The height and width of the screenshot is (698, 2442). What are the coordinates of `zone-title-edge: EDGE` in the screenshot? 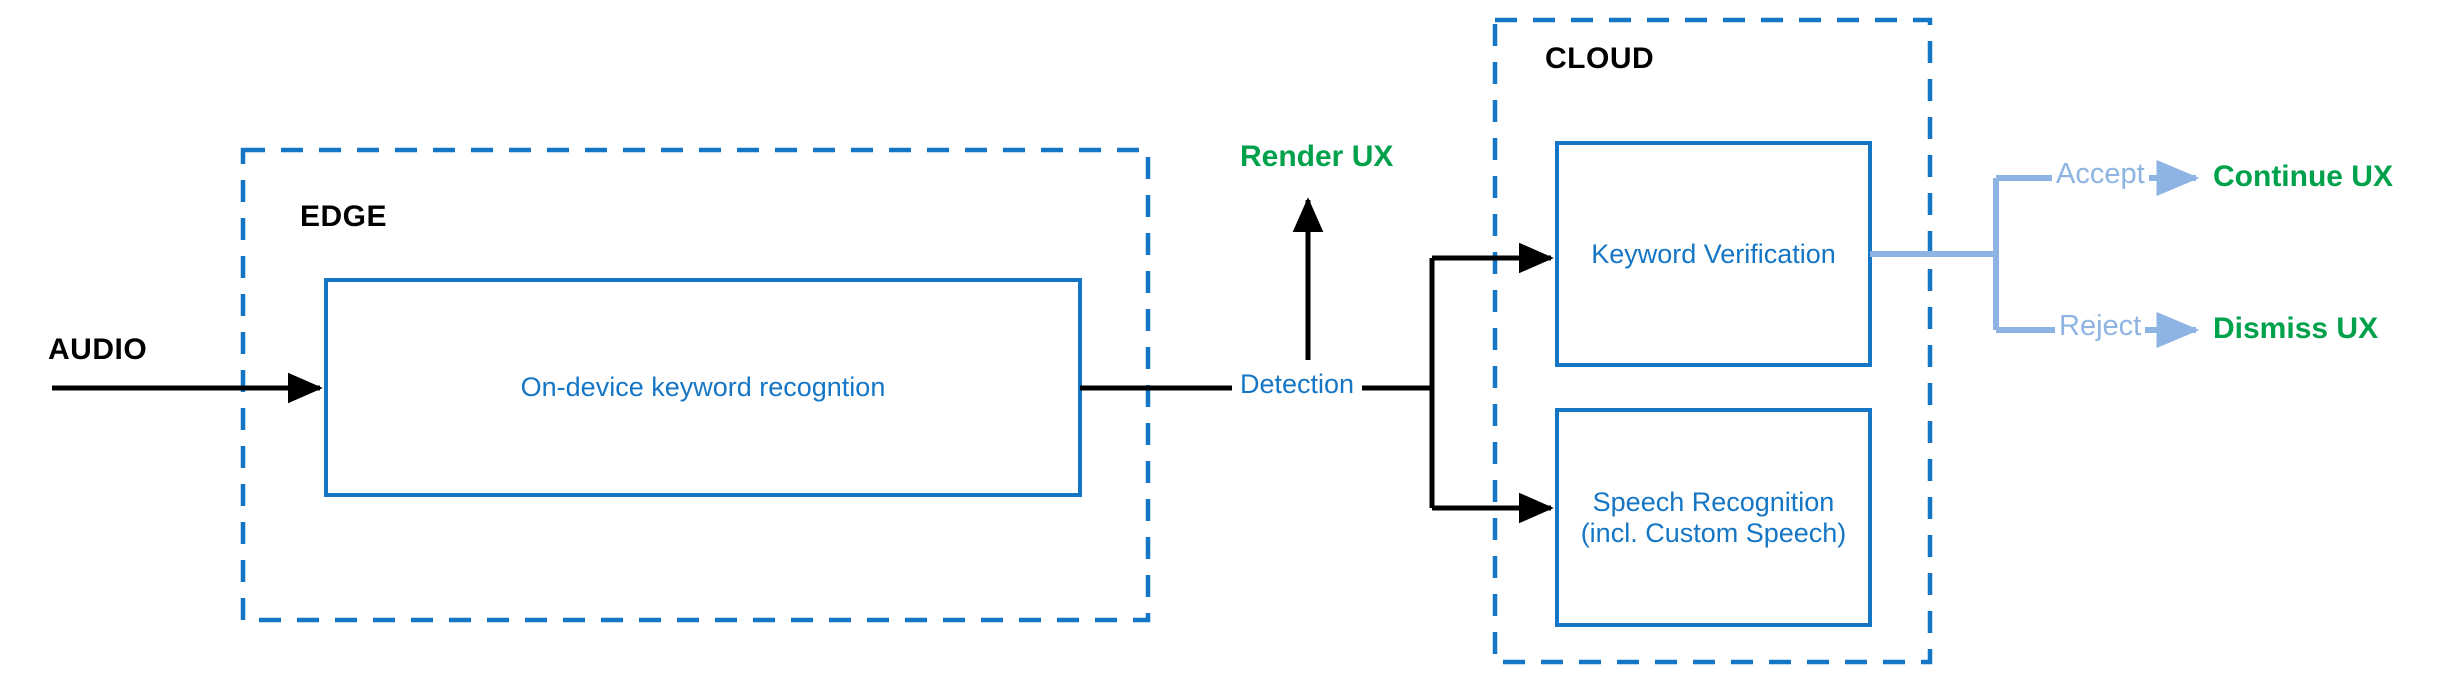 It's located at (344, 216).